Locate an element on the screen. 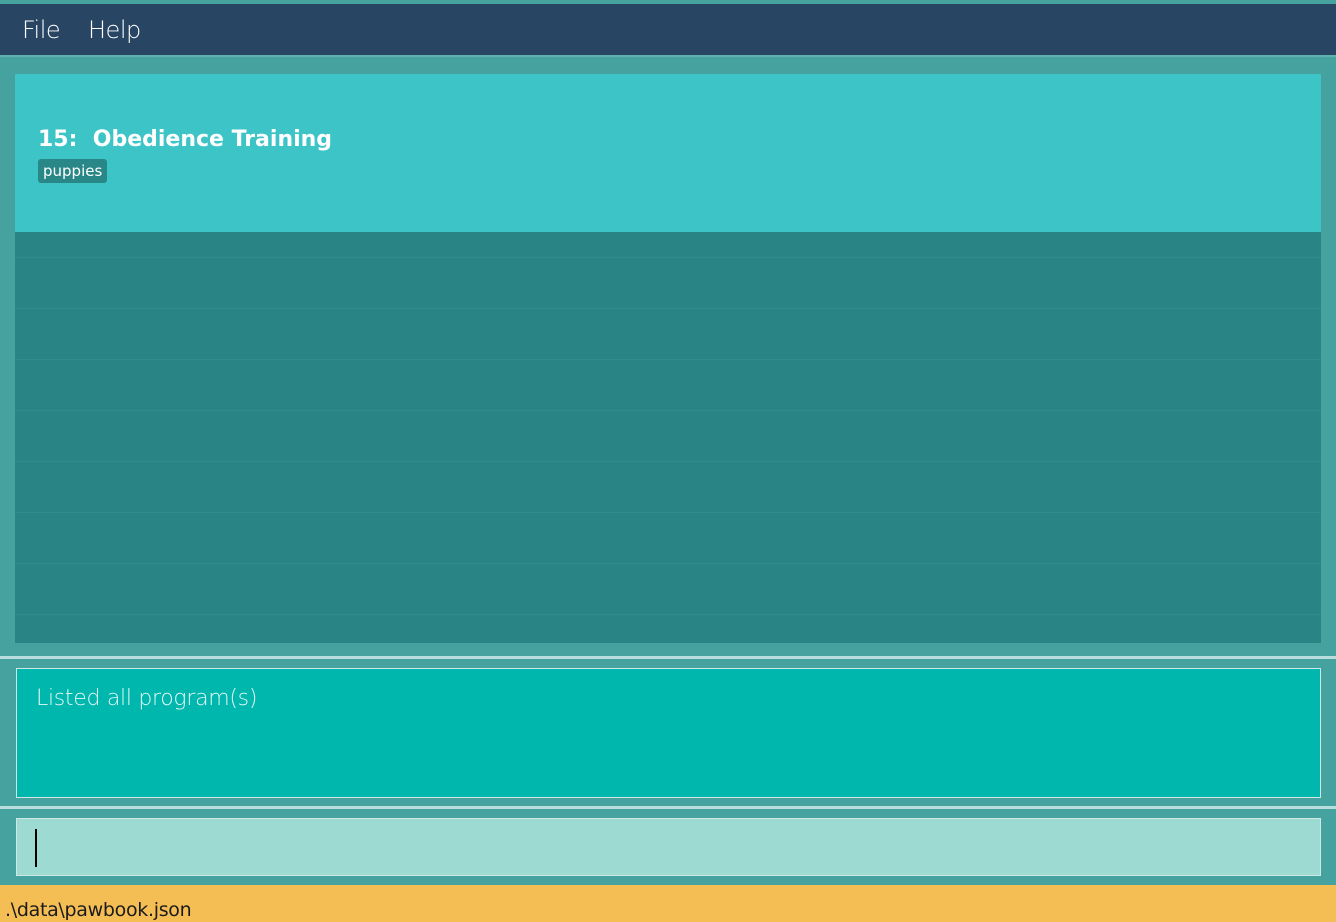 This screenshot has height=922, width=1336. program-name: Obedience Training is located at coordinates (212, 139).